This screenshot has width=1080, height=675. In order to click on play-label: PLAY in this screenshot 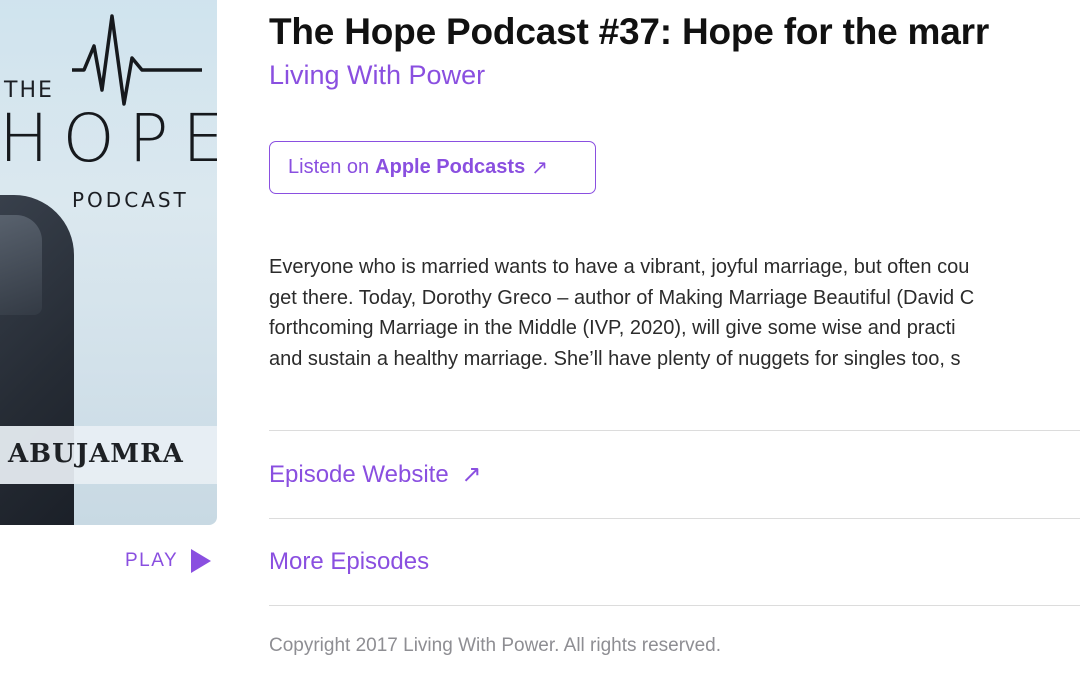, I will do `click(152, 560)`.